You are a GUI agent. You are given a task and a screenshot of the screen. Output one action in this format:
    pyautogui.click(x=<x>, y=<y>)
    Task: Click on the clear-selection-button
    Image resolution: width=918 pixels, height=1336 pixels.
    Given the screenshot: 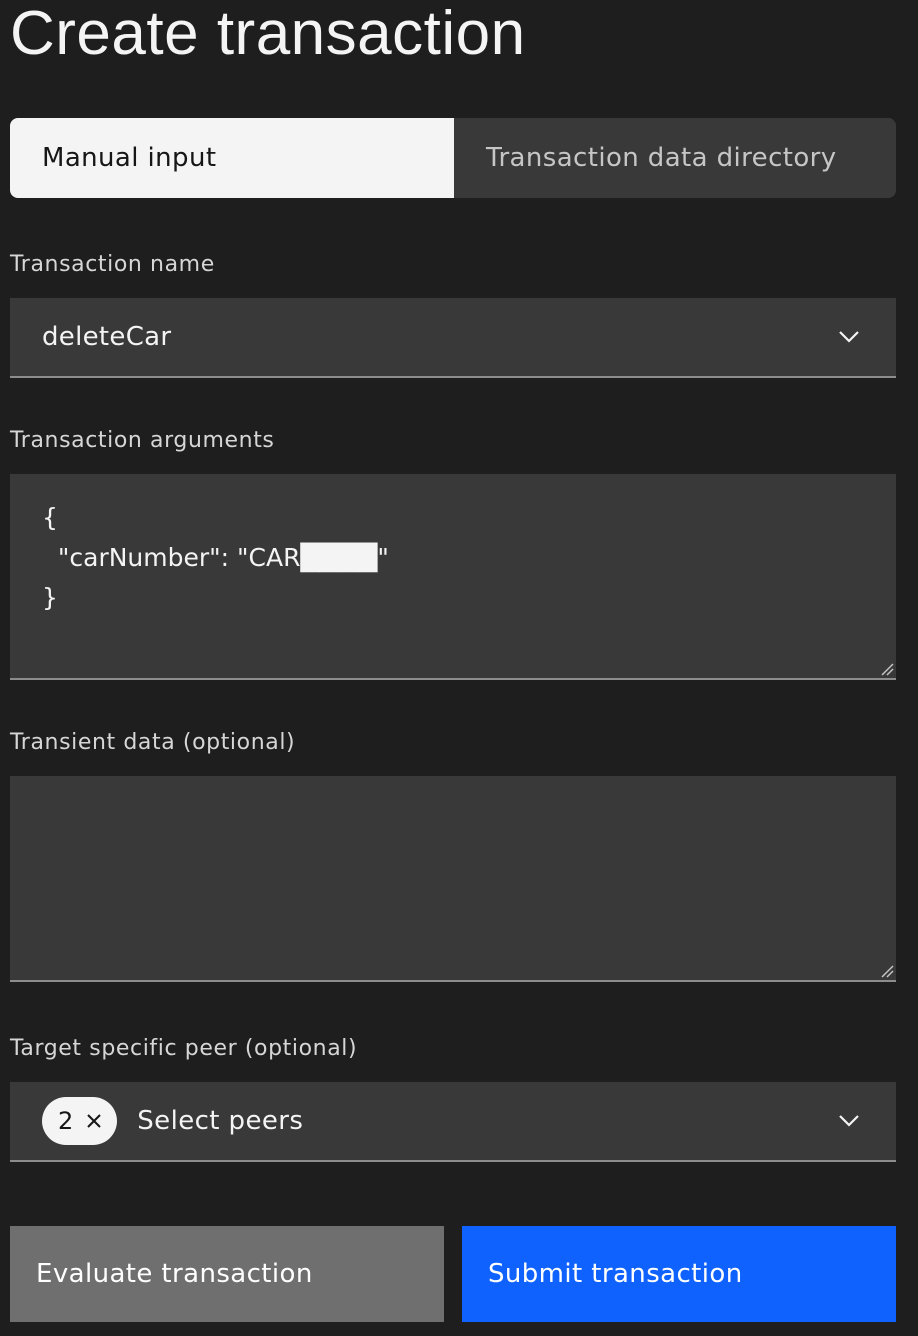 What is the action you would take?
    pyautogui.click(x=94, y=1121)
    